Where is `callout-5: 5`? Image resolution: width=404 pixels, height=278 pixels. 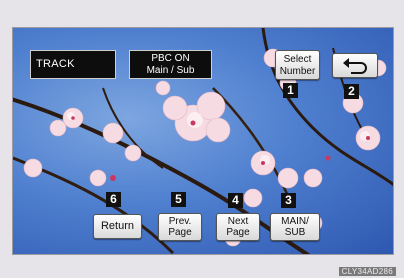
callout-5: 5 is located at coordinates (178, 199).